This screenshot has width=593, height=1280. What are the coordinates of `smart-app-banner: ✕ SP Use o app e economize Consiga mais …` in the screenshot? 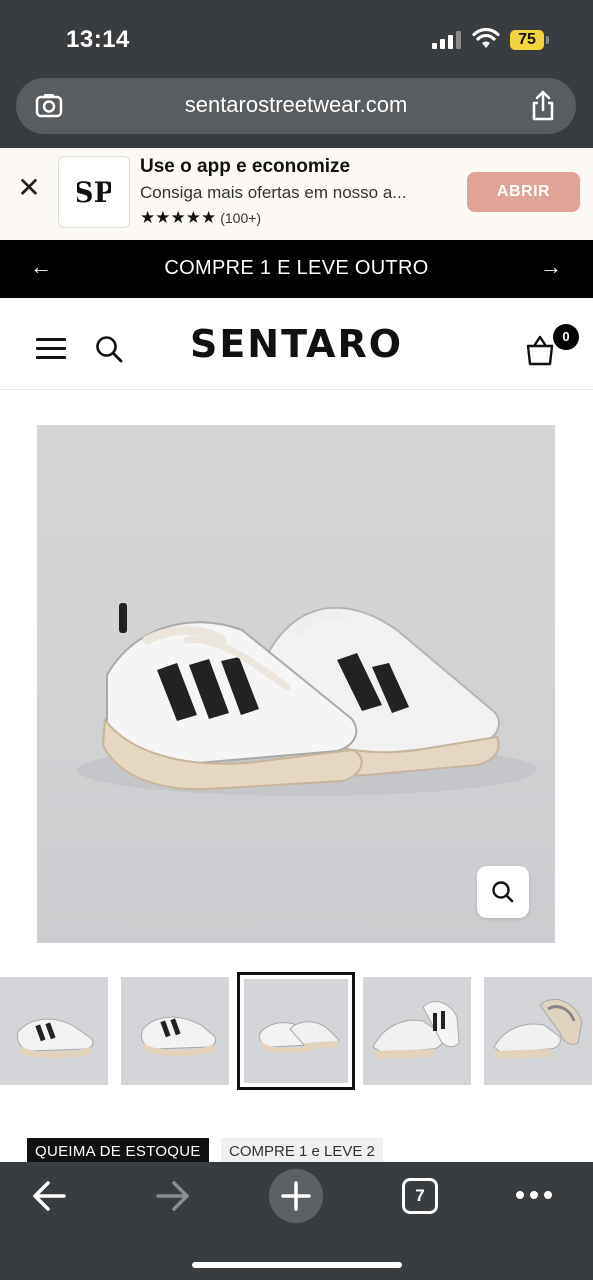 It's located at (296, 194).